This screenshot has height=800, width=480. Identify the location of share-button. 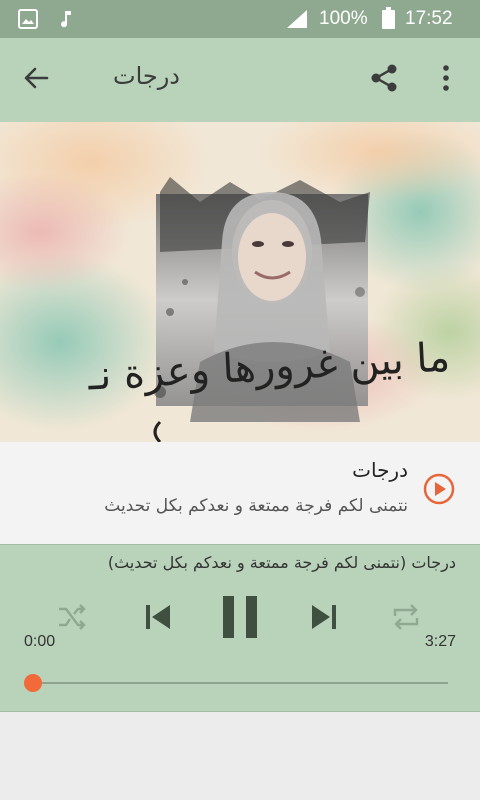
(384, 80).